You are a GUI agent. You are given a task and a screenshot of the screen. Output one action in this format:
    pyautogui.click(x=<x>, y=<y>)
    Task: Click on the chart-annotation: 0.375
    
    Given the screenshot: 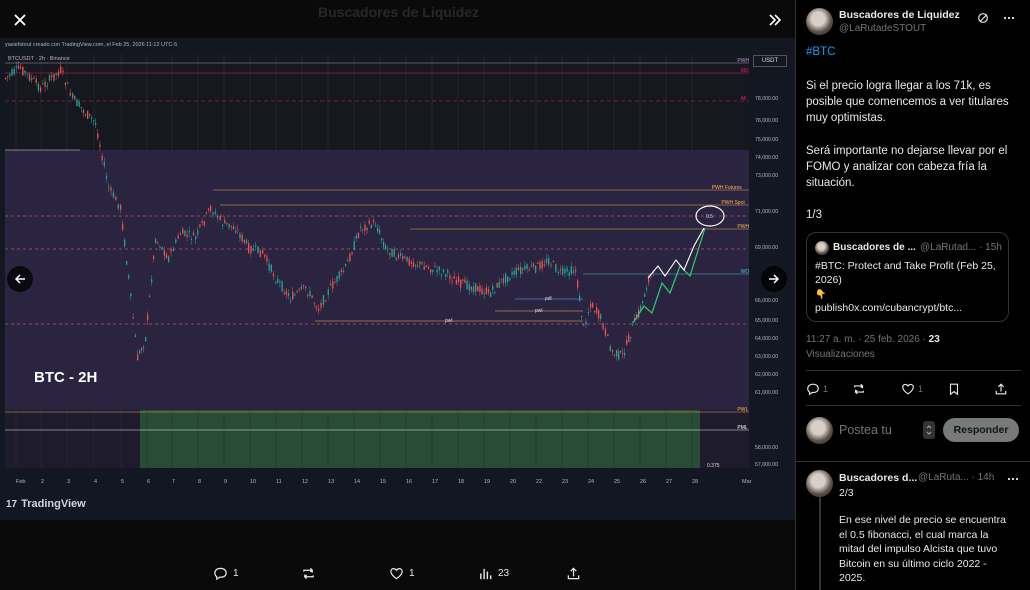 What is the action you would take?
    pyautogui.click(x=713, y=466)
    